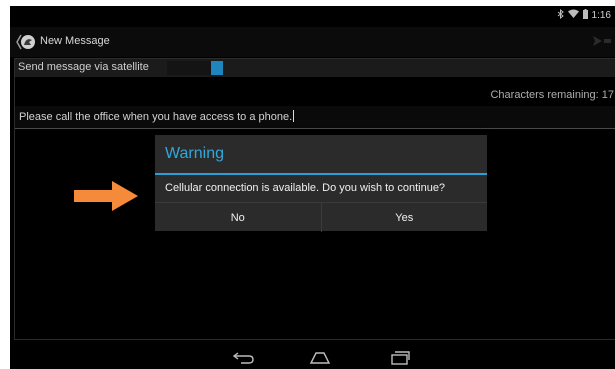 This screenshot has height=369, width=615. I want to click on home-icon, so click(320, 357).